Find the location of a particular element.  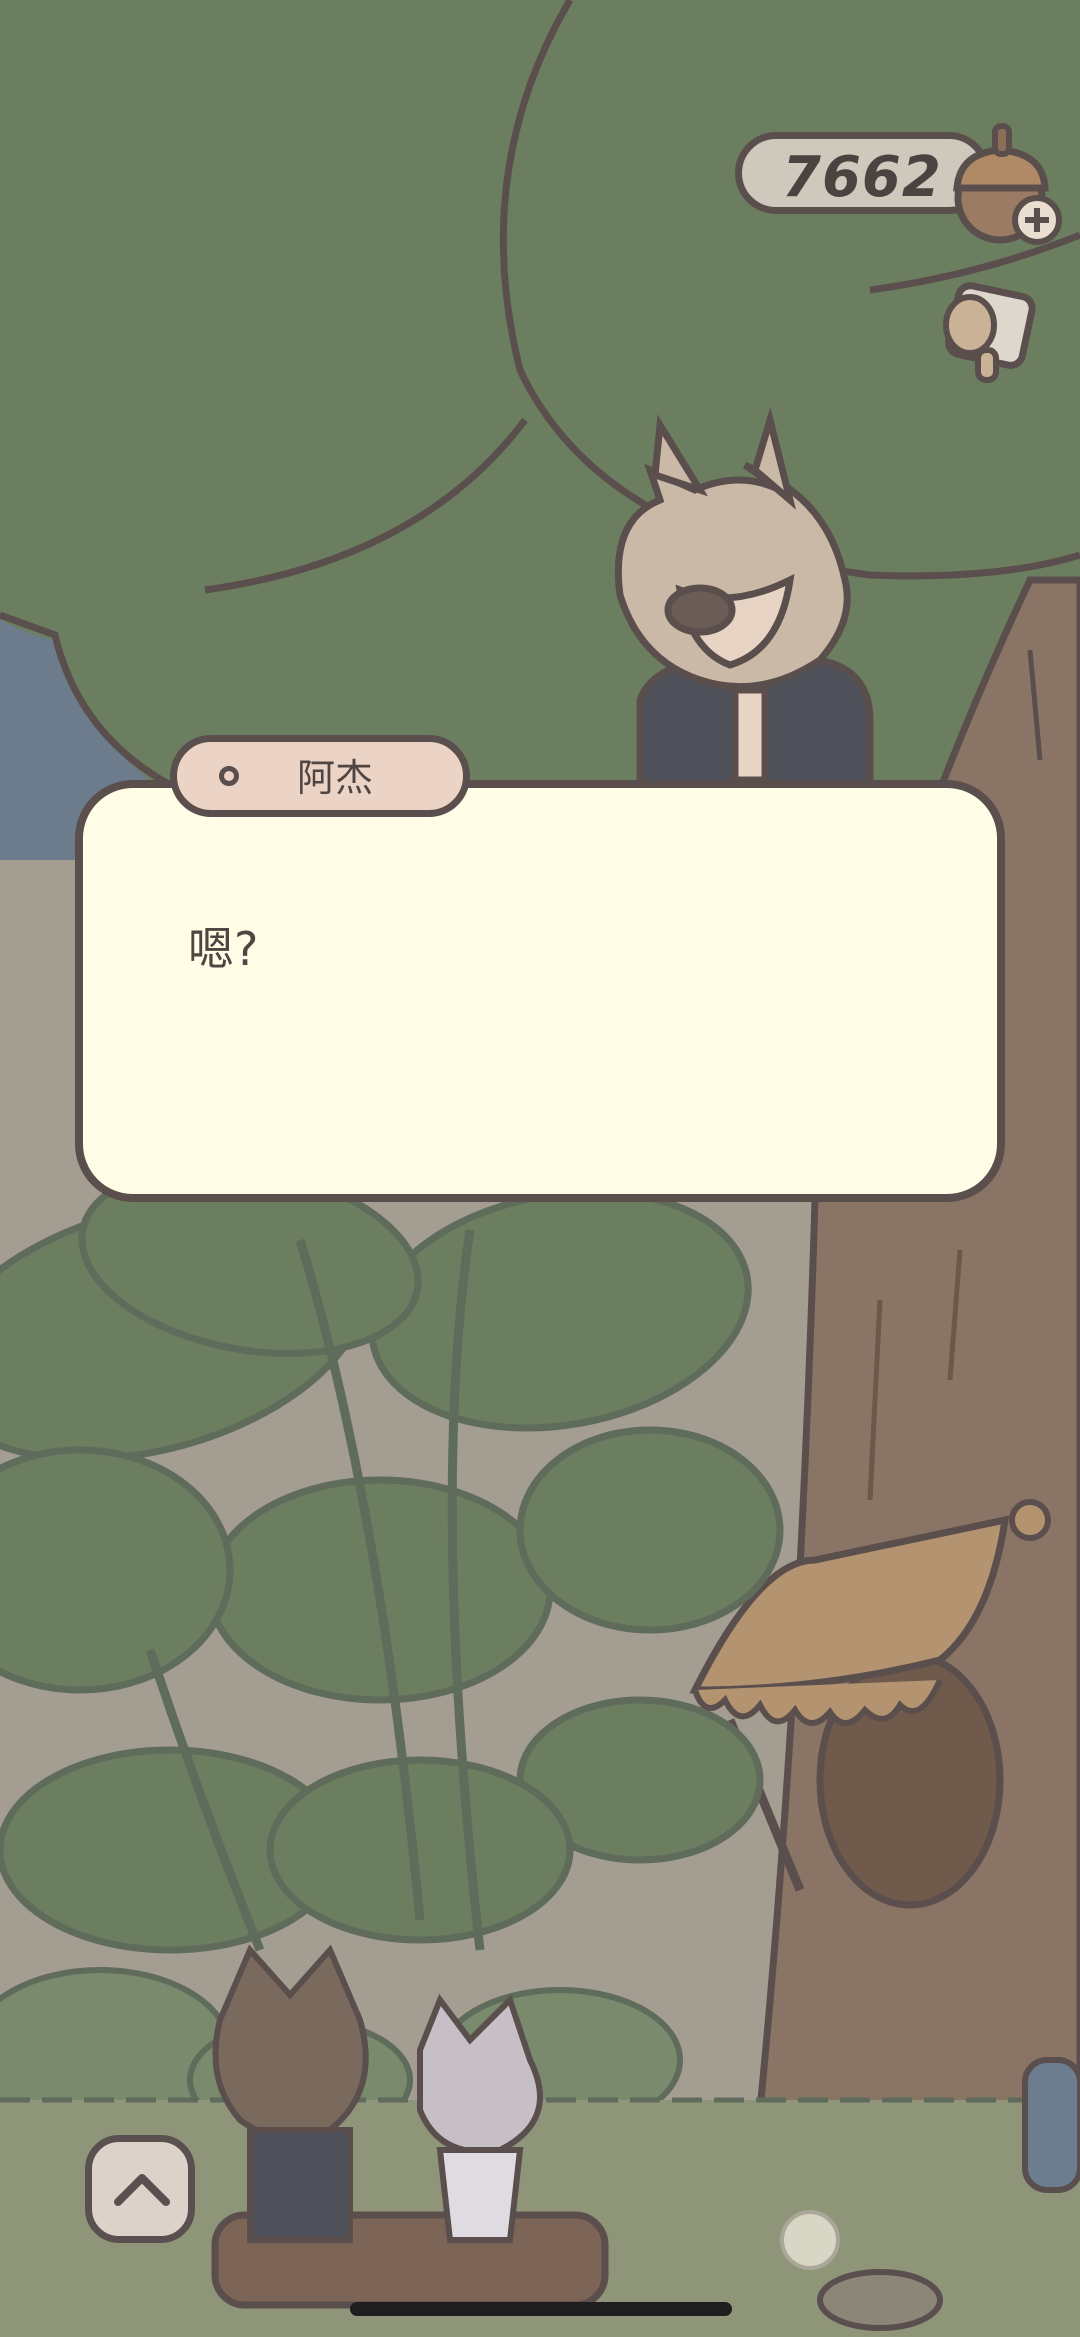

coin-count: 7662 is located at coordinates (862, 177).